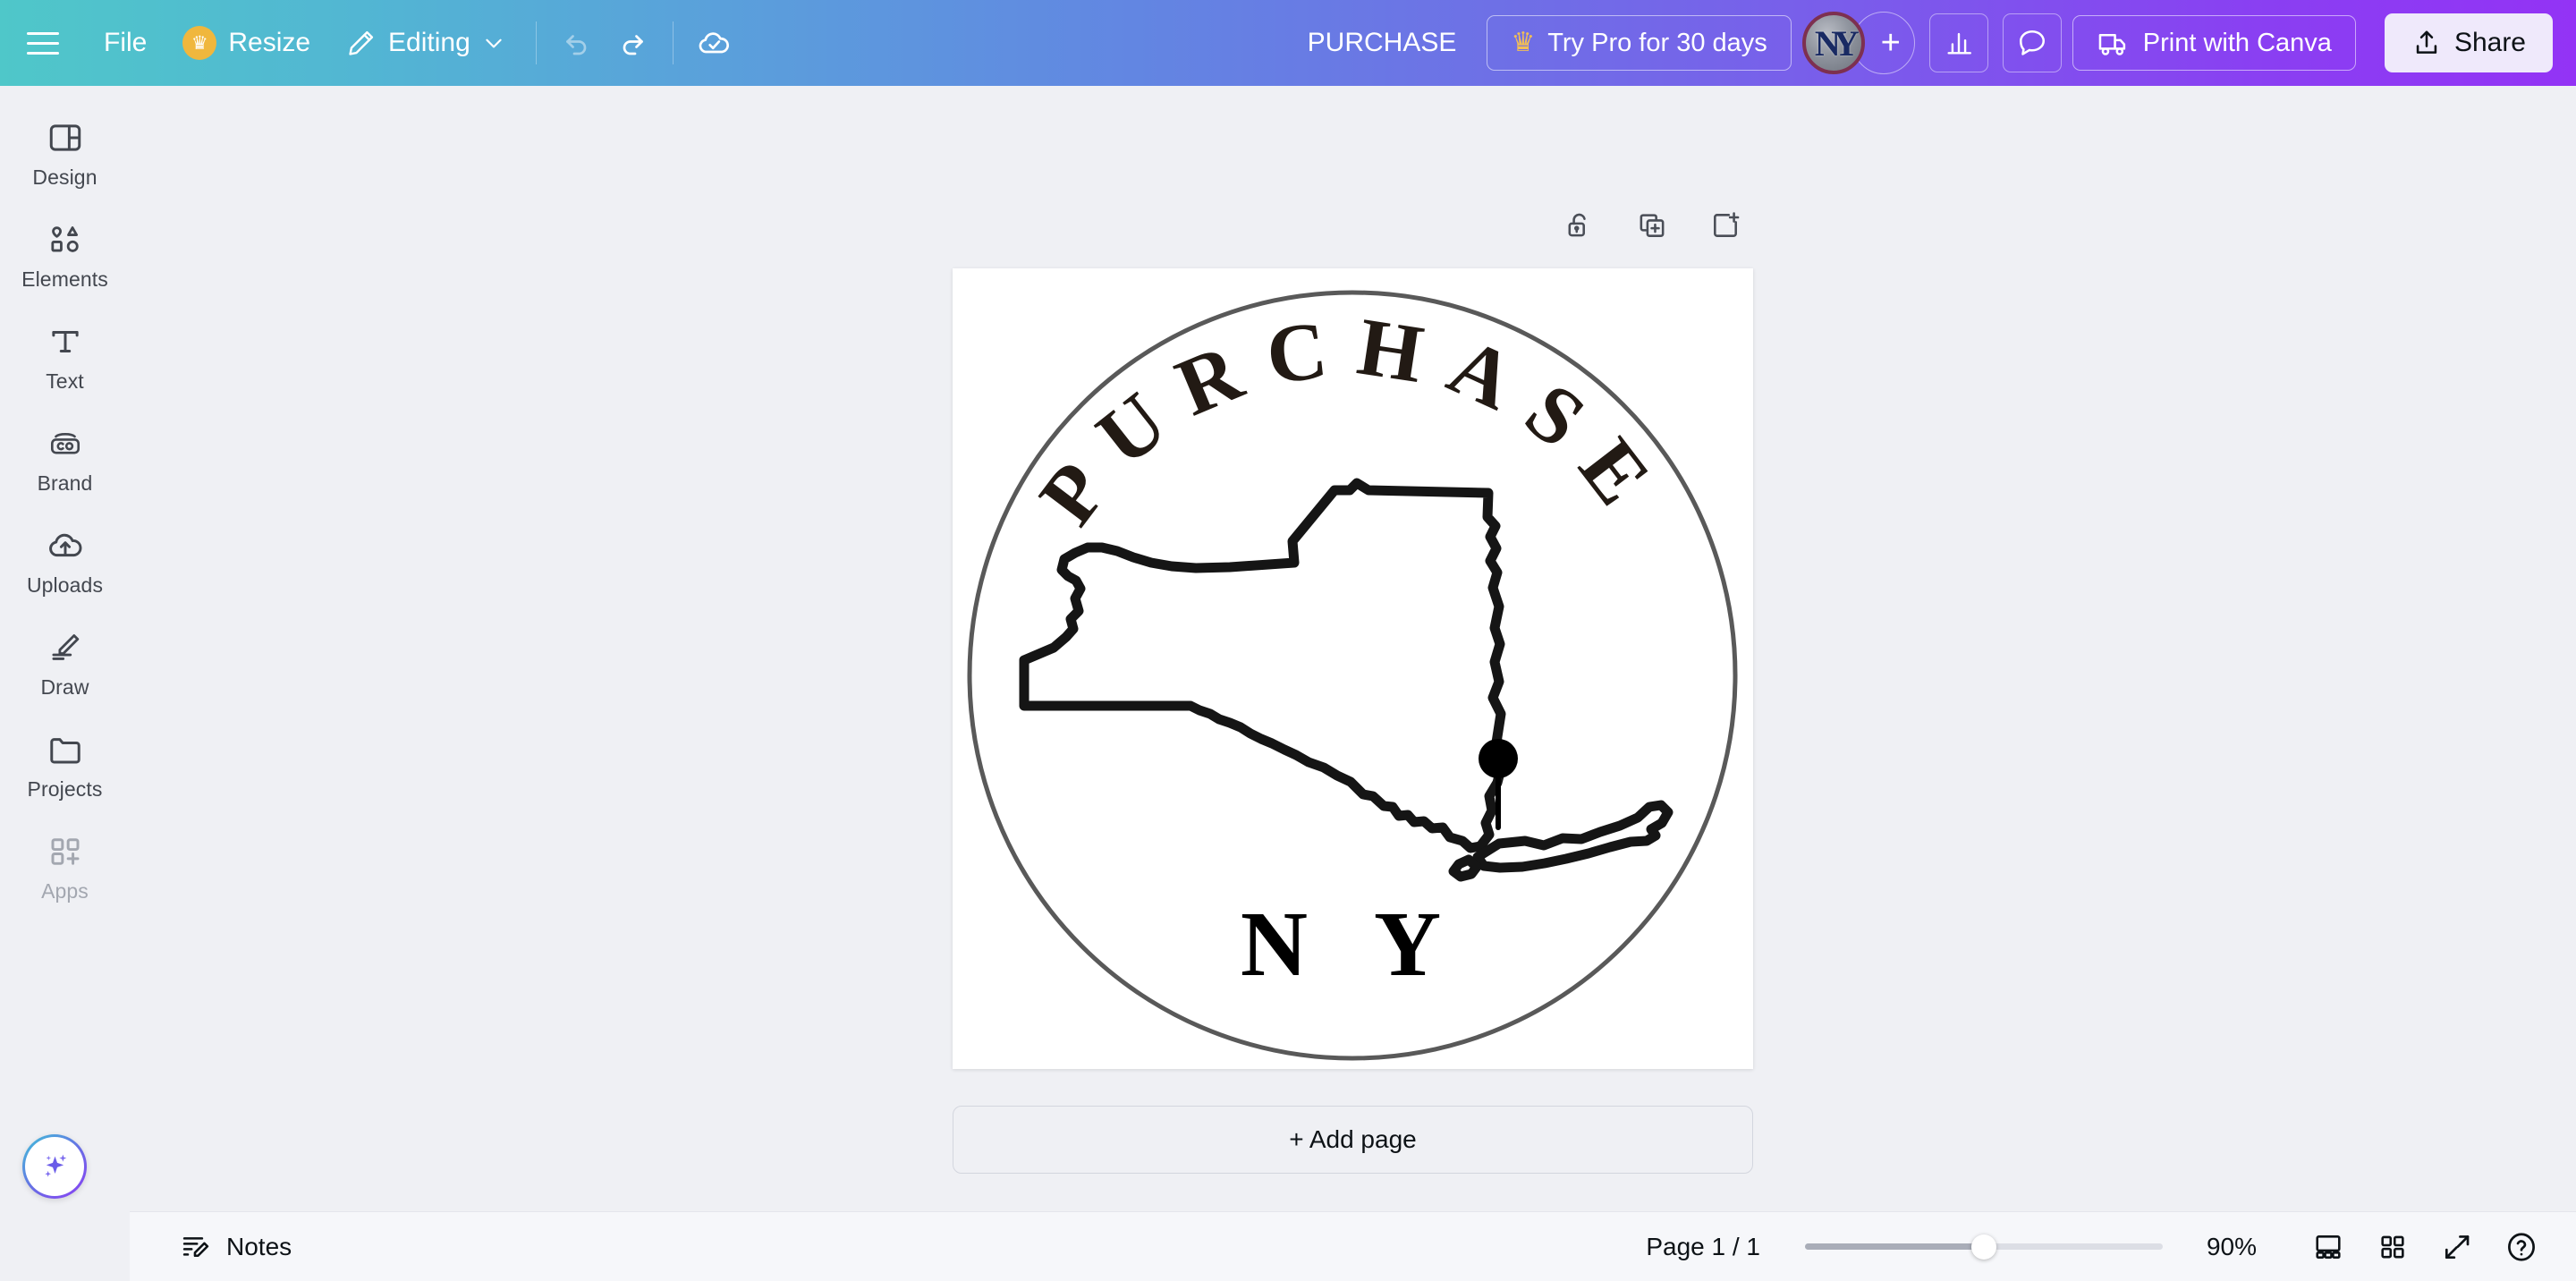 Image resolution: width=2576 pixels, height=1281 pixels. Describe the element at coordinates (2231, 1247) in the screenshot. I see `zoom-level-value: 90%` at that location.